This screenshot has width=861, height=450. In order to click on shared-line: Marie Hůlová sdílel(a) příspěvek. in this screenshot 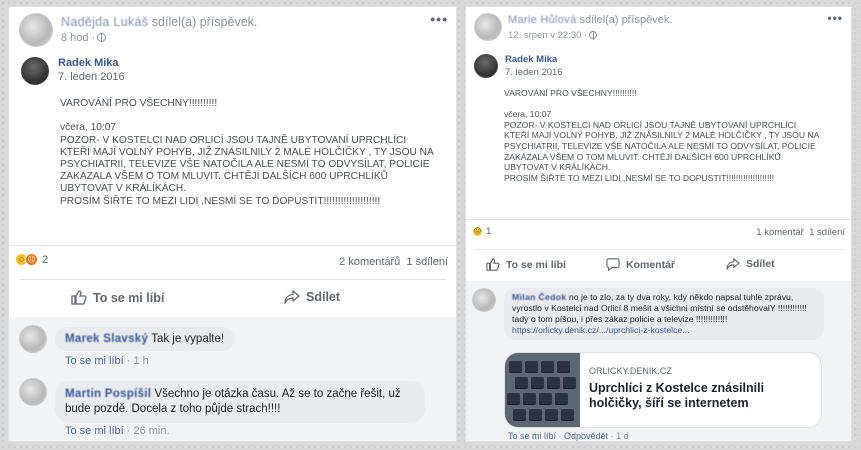, I will do `click(590, 20)`.